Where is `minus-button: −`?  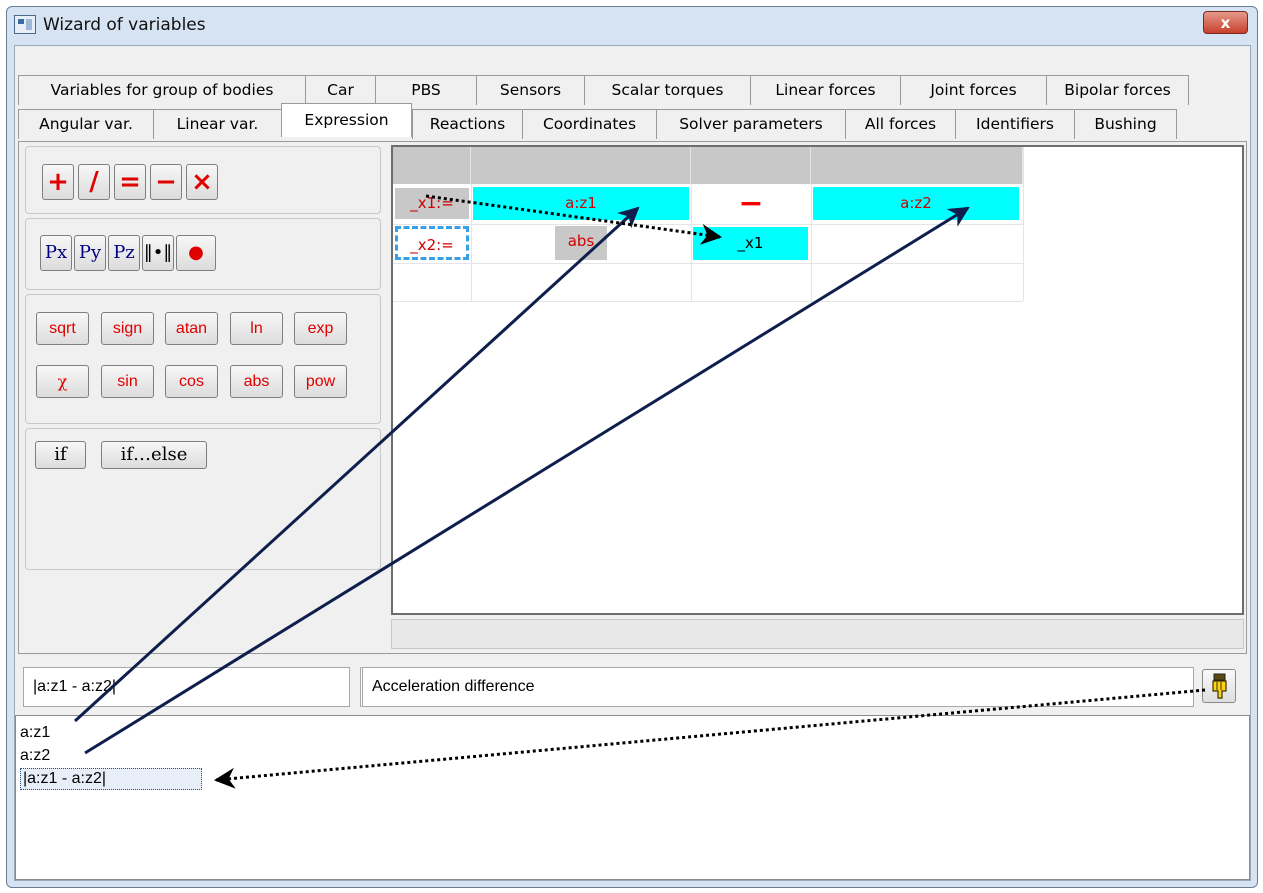 minus-button: − is located at coordinates (166, 182).